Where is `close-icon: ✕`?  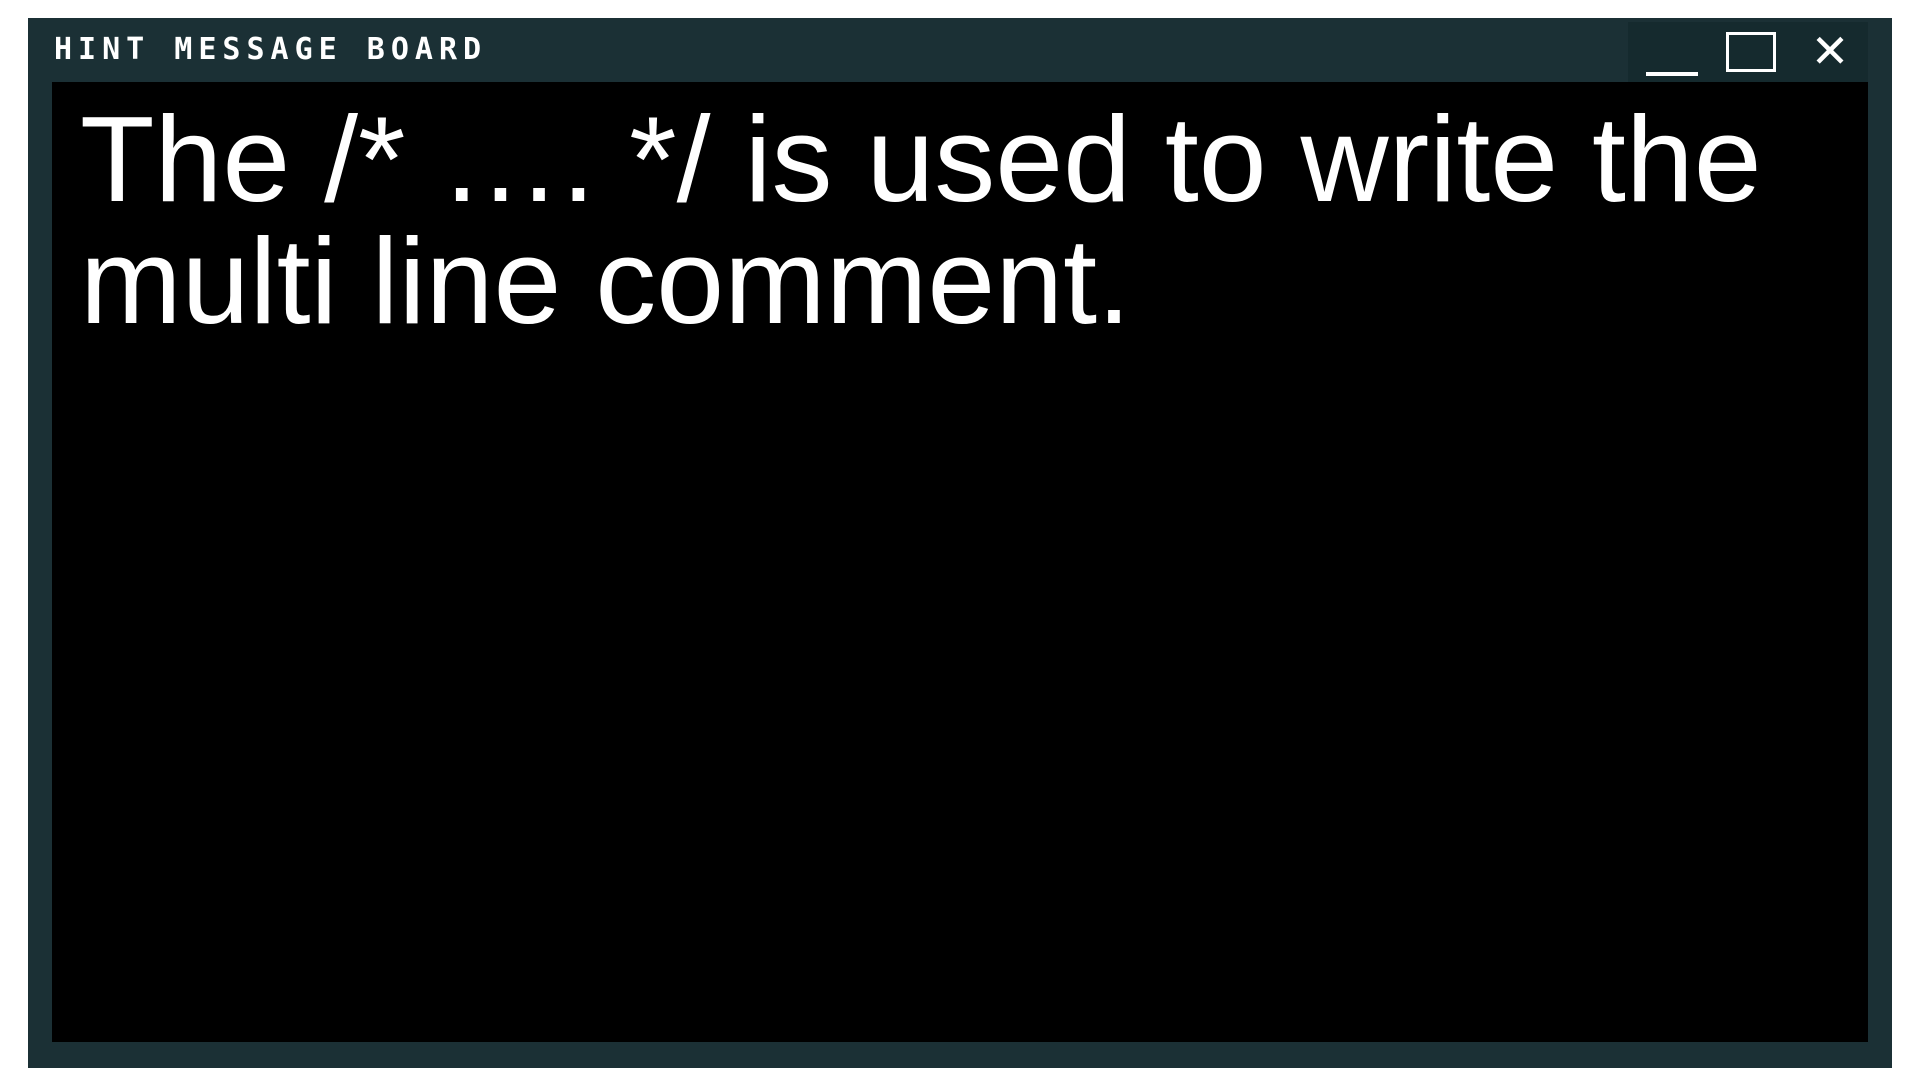
close-icon: ✕ is located at coordinates (1830, 51).